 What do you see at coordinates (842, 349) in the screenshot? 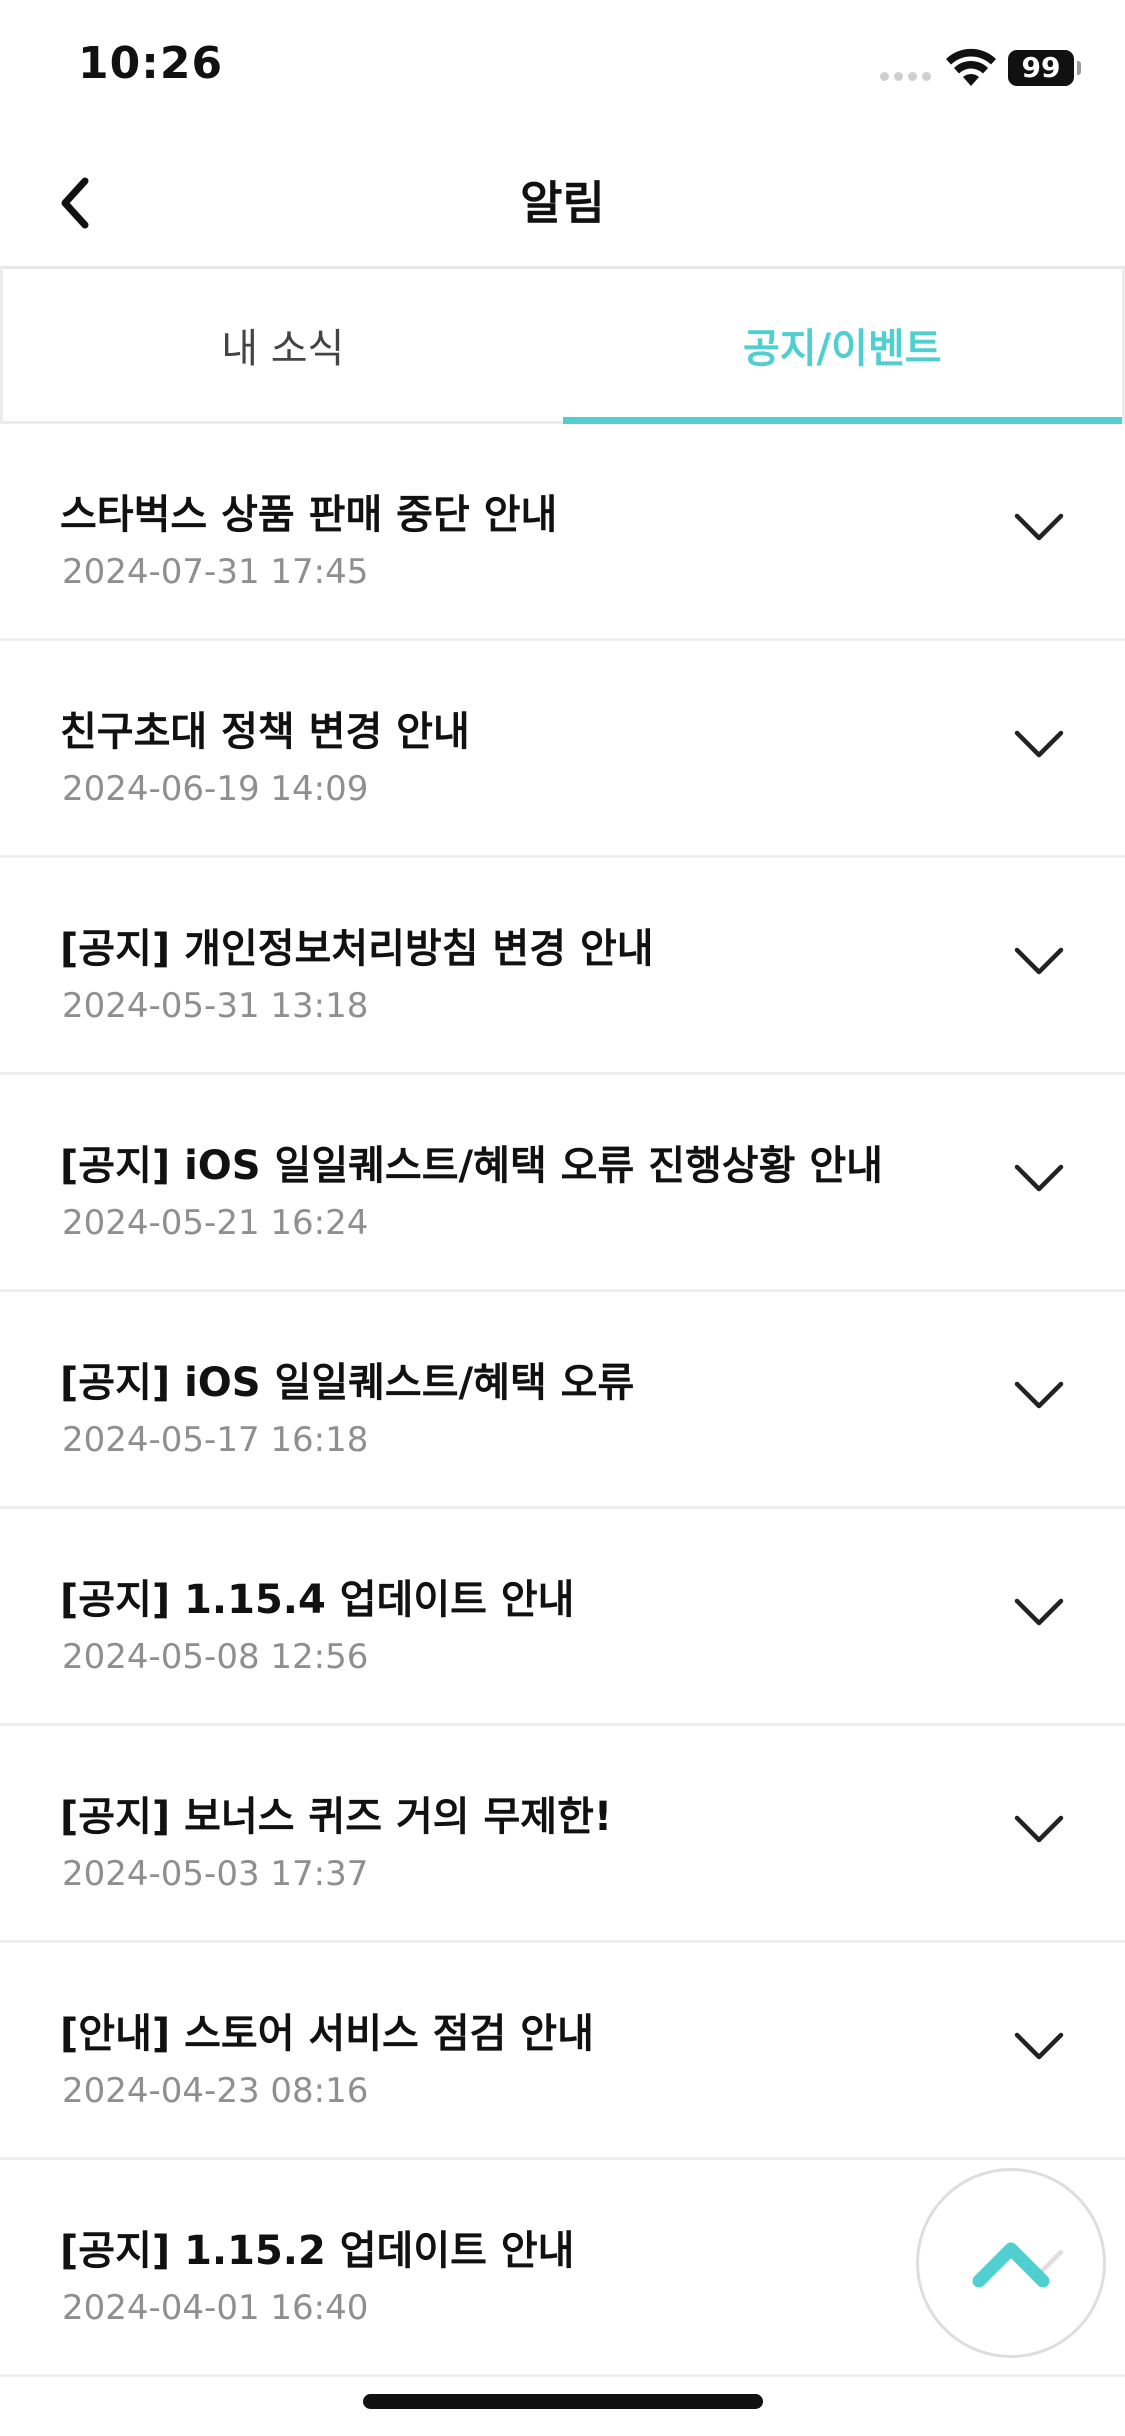
I see `tab-label: 공지/이벤트` at bounding box center [842, 349].